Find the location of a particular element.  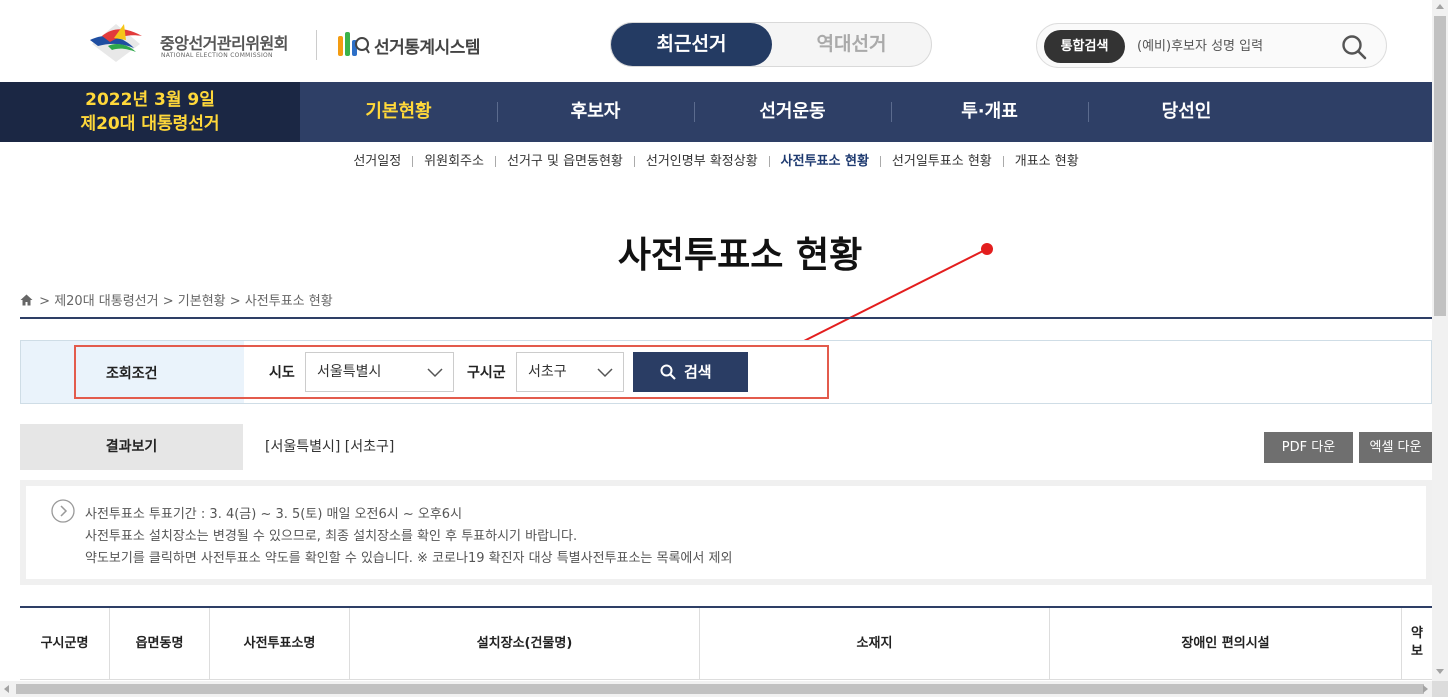

chevron-right-circle-icon is located at coordinates (63, 511).